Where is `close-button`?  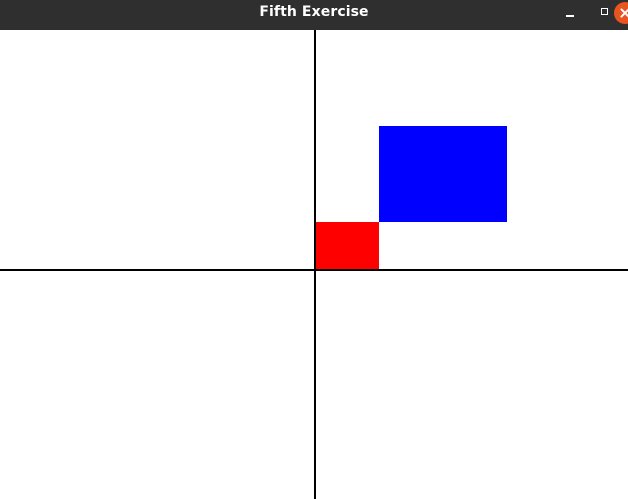
close-button is located at coordinates (621, 13).